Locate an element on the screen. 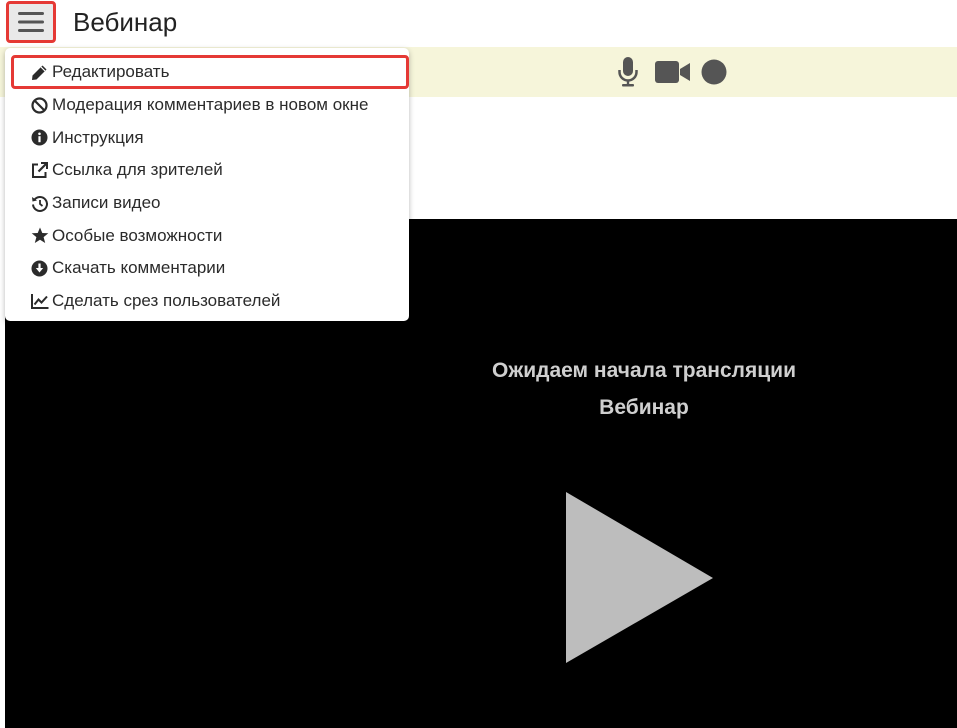 The height and width of the screenshot is (728, 957). menu-item-video-records: Записи видео is located at coordinates (207, 203).